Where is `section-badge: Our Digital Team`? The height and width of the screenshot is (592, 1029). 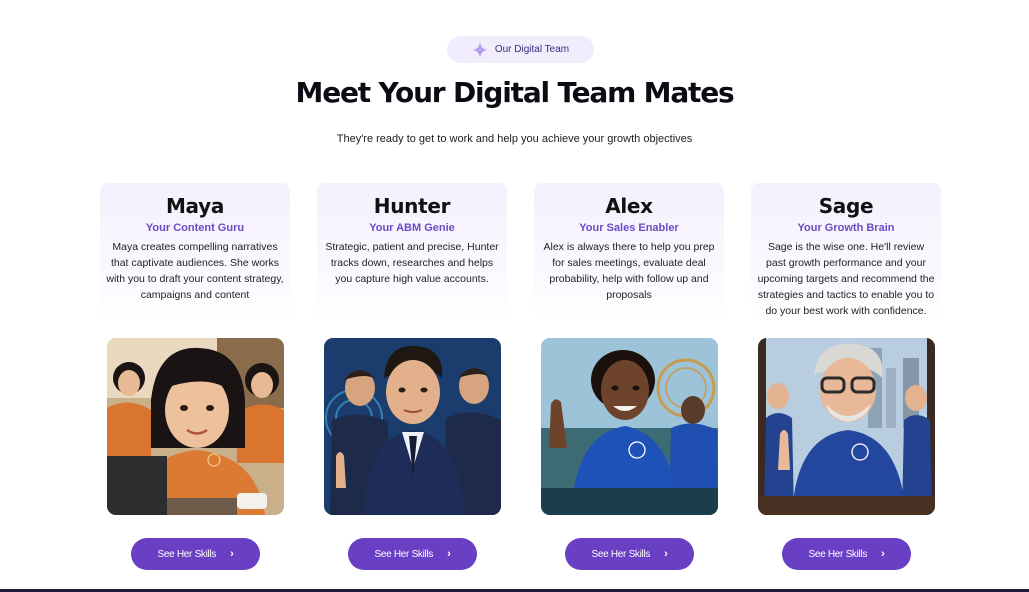
section-badge: Our Digital Team is located at coordinates (520, 49).